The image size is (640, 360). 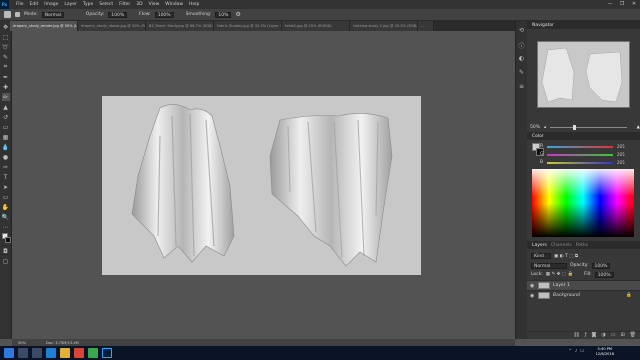 What do you see at coordinates (580, 163) in the screenshot?
I see `channel-b-slider` at bounding box center [580, 163].